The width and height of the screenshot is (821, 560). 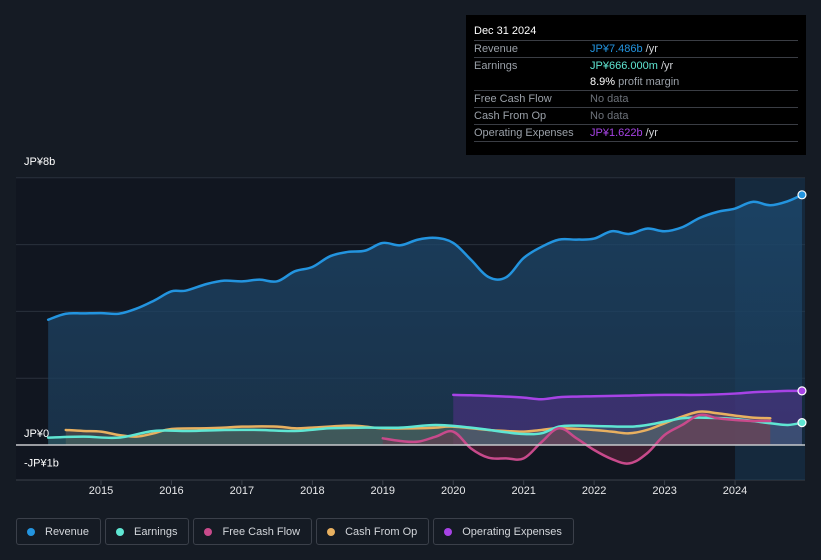 What do you see at coordinates (41, 463) in the screenshot?
I see `y-tick-label: -JP¥1b` at bounding box center [41, 463].